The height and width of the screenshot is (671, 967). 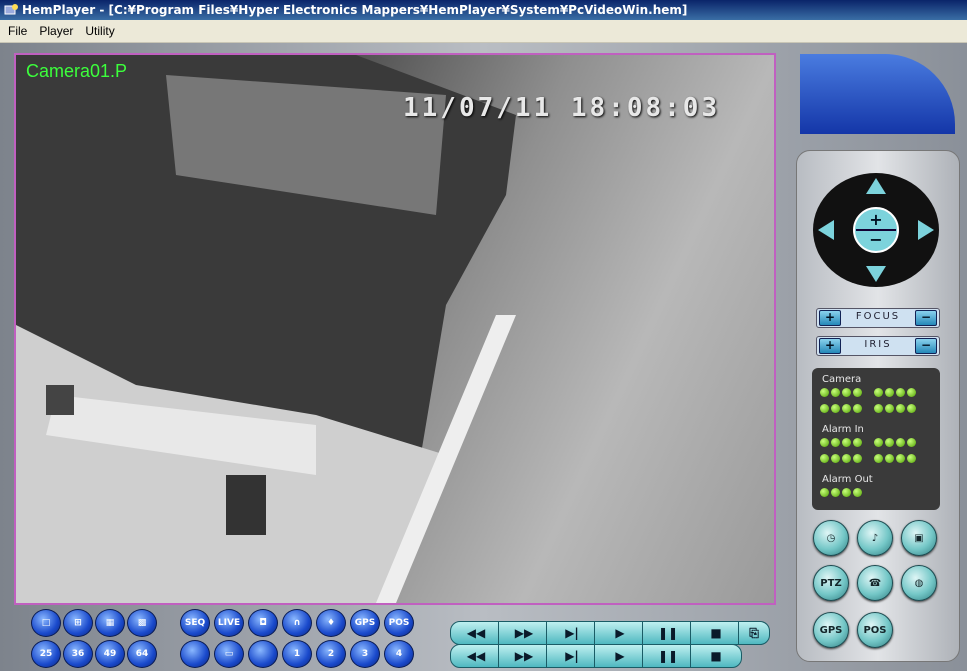 I want to click on layout-4-button: ⊞, so click(x=78, y=623).